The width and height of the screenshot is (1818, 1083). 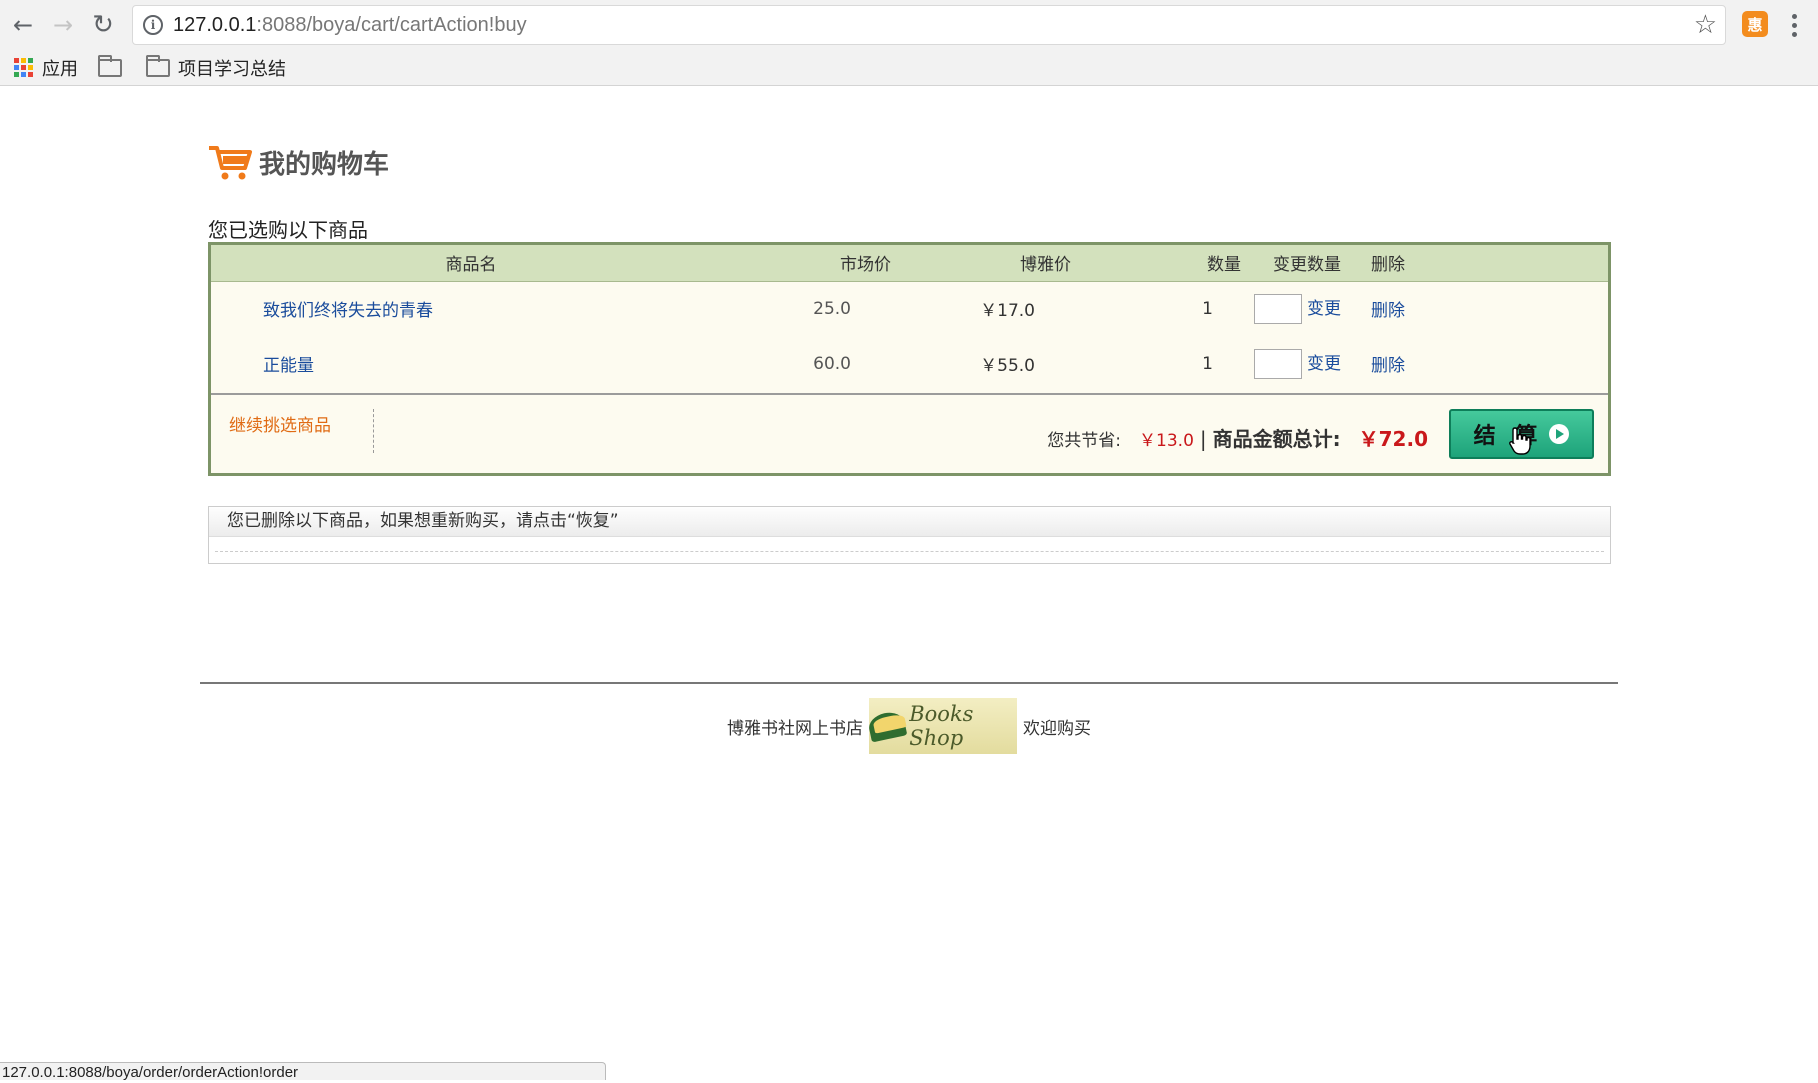 I want to click on bookmark-label: 项目学习总结, so click(x=232, y=69).